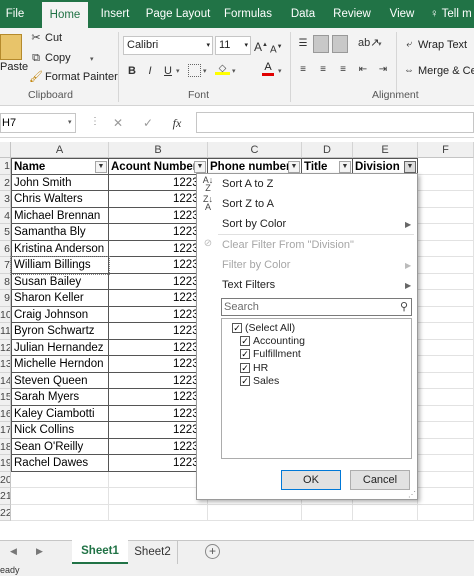  What do you see at coordinates (248, 285) in the screenshot?
I see `text-filters-item: Text Filters` at bounding box center [248, 285].